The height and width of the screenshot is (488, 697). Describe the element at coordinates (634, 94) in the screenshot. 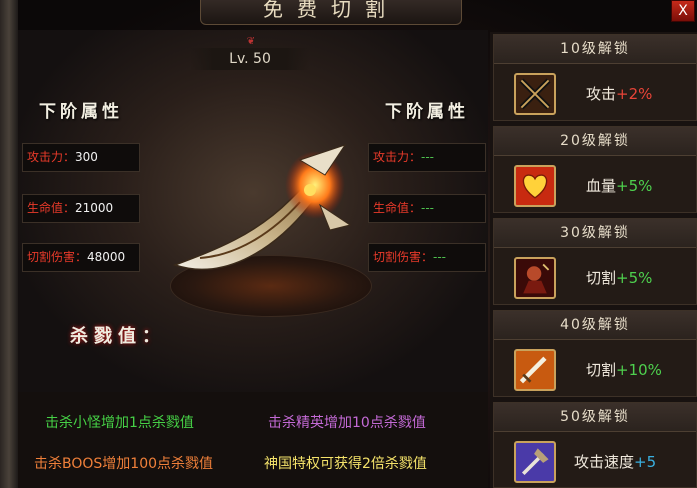

I see `unlock-bonus: +2%` at that location.